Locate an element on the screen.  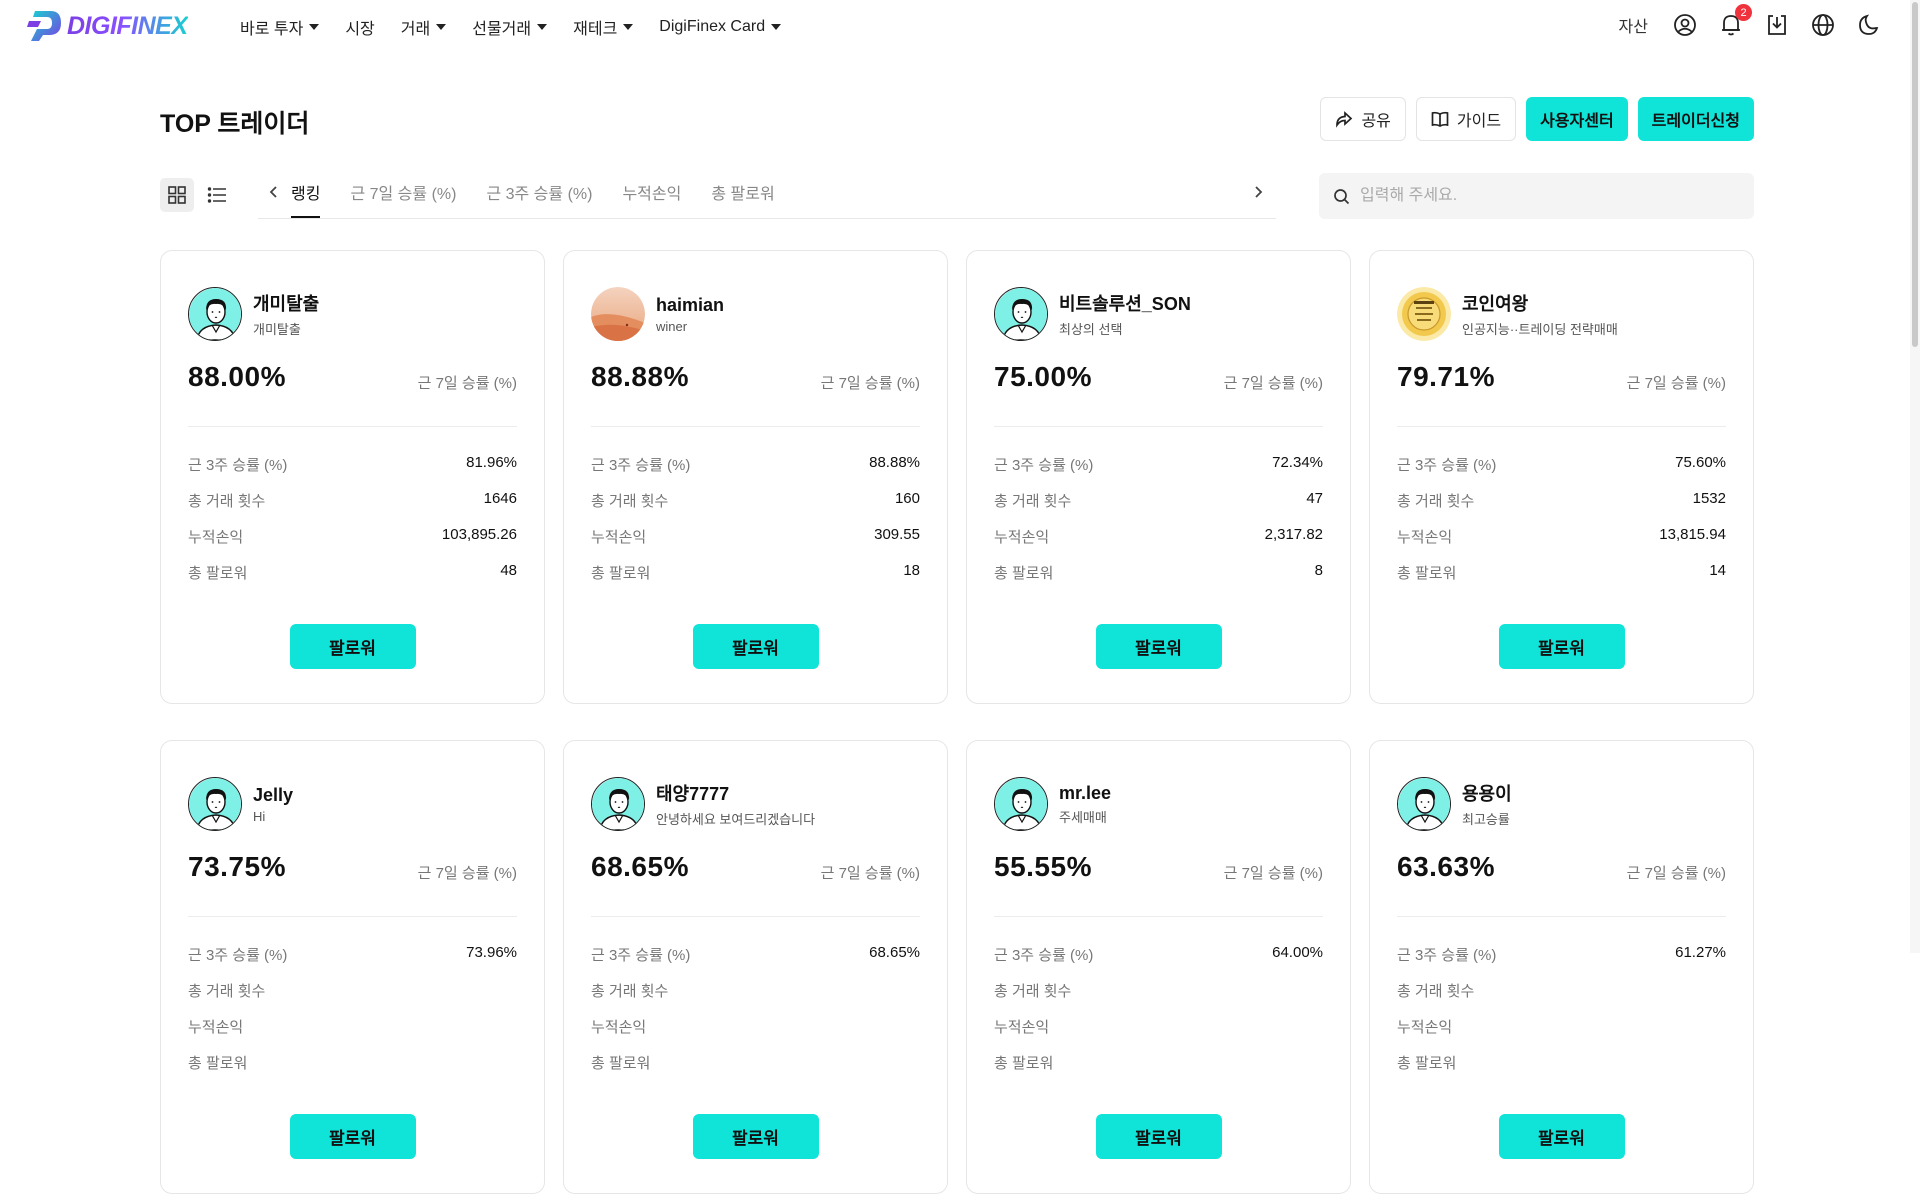
trader-name: 코인여왕 is located at coordinates (1540, 303).